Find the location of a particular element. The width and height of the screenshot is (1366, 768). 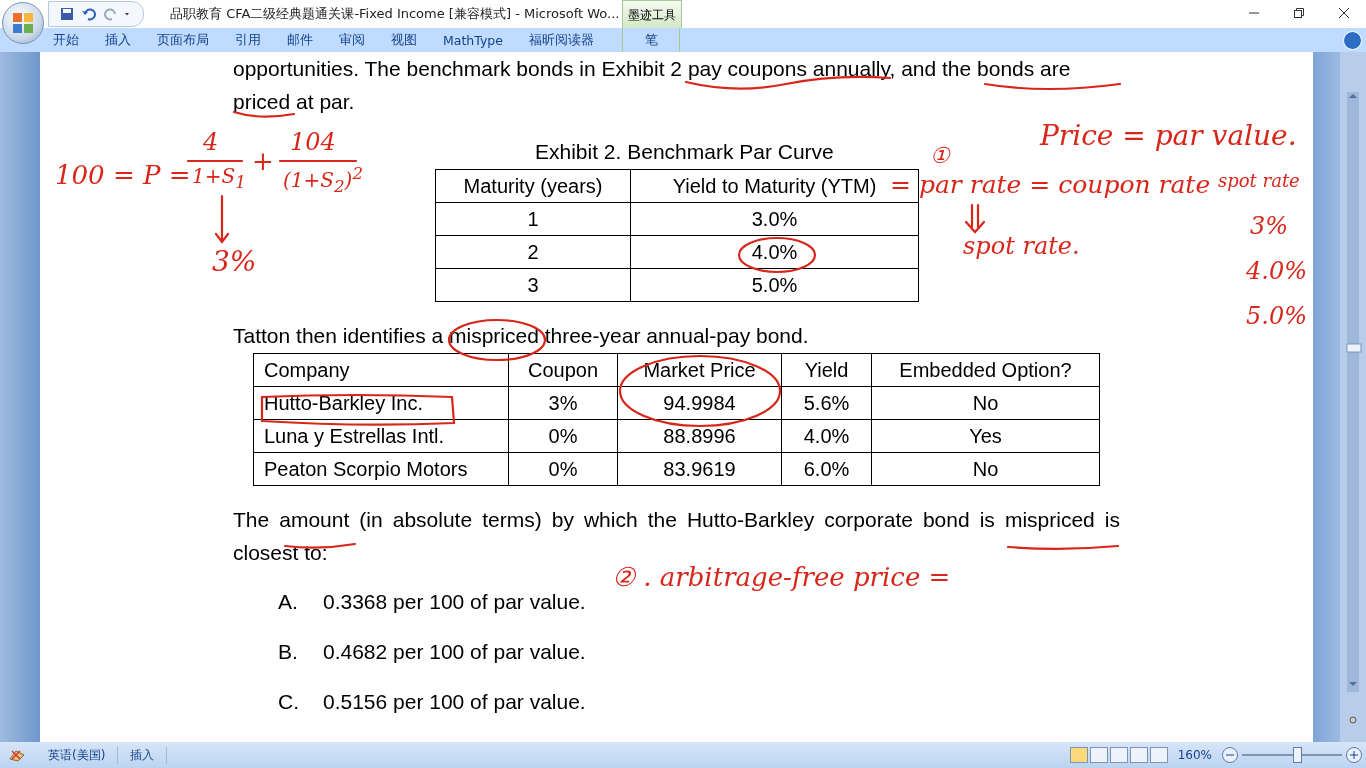

save-icon is located at coordinates (67, 14).